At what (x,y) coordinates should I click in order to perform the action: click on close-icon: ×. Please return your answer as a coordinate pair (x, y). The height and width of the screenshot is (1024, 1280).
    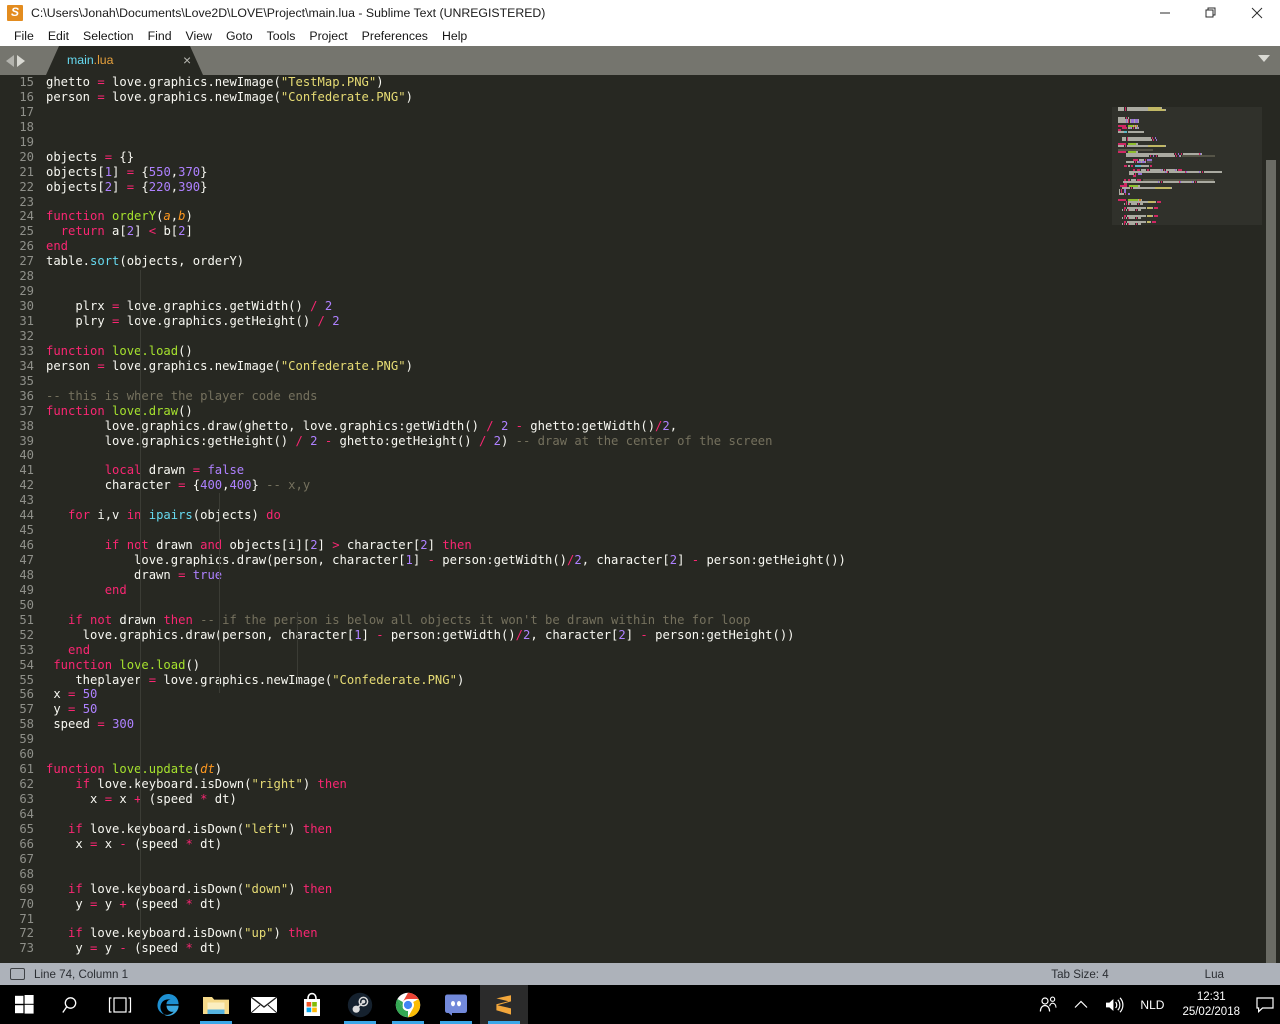
    Looking at the image, I should click on (187, 60).